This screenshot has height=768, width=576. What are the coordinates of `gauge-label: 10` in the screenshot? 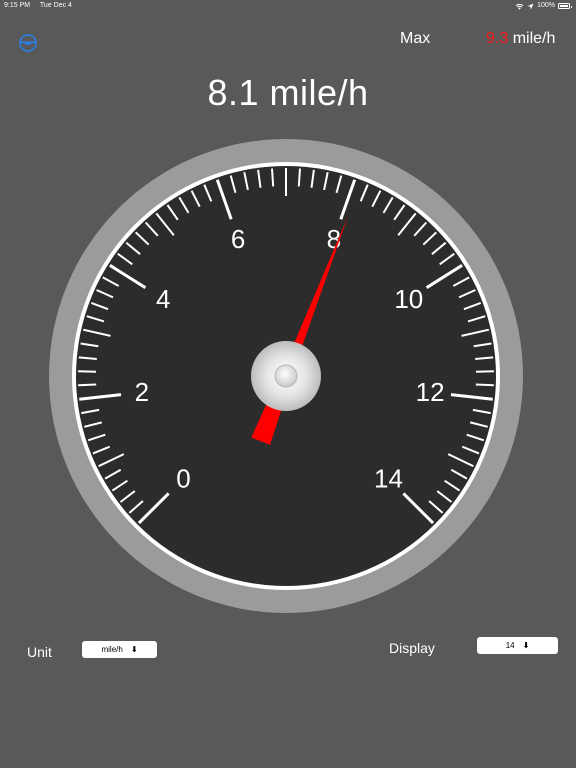 It's located at (408, 299).